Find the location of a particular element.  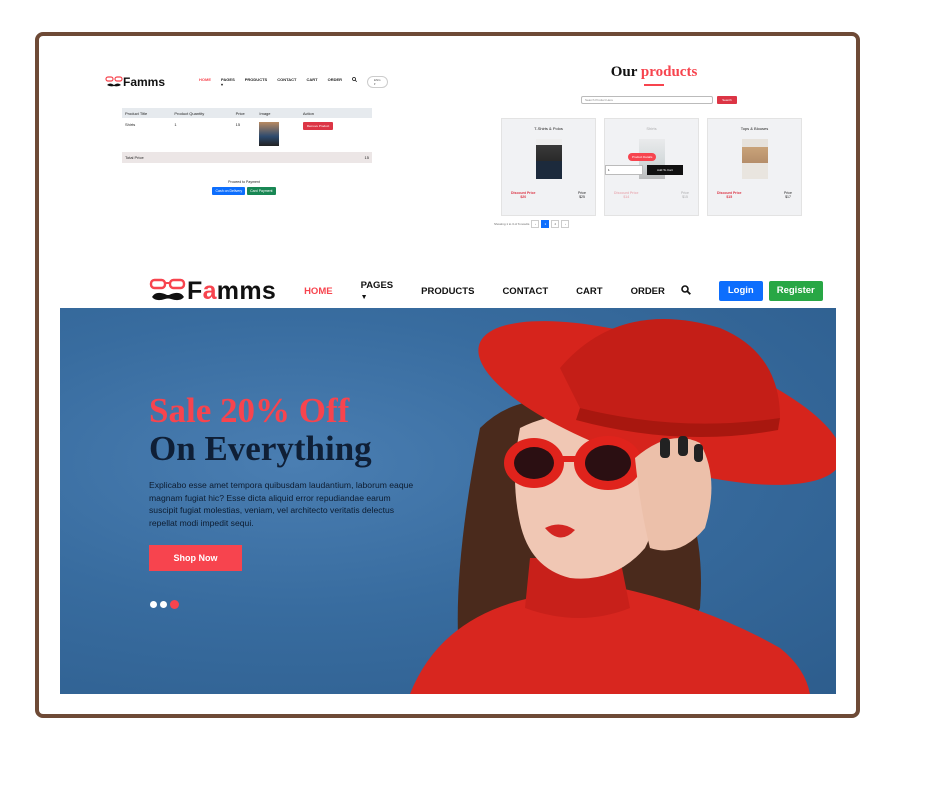

discount-value: $15 is located at coordinates (729, 197).